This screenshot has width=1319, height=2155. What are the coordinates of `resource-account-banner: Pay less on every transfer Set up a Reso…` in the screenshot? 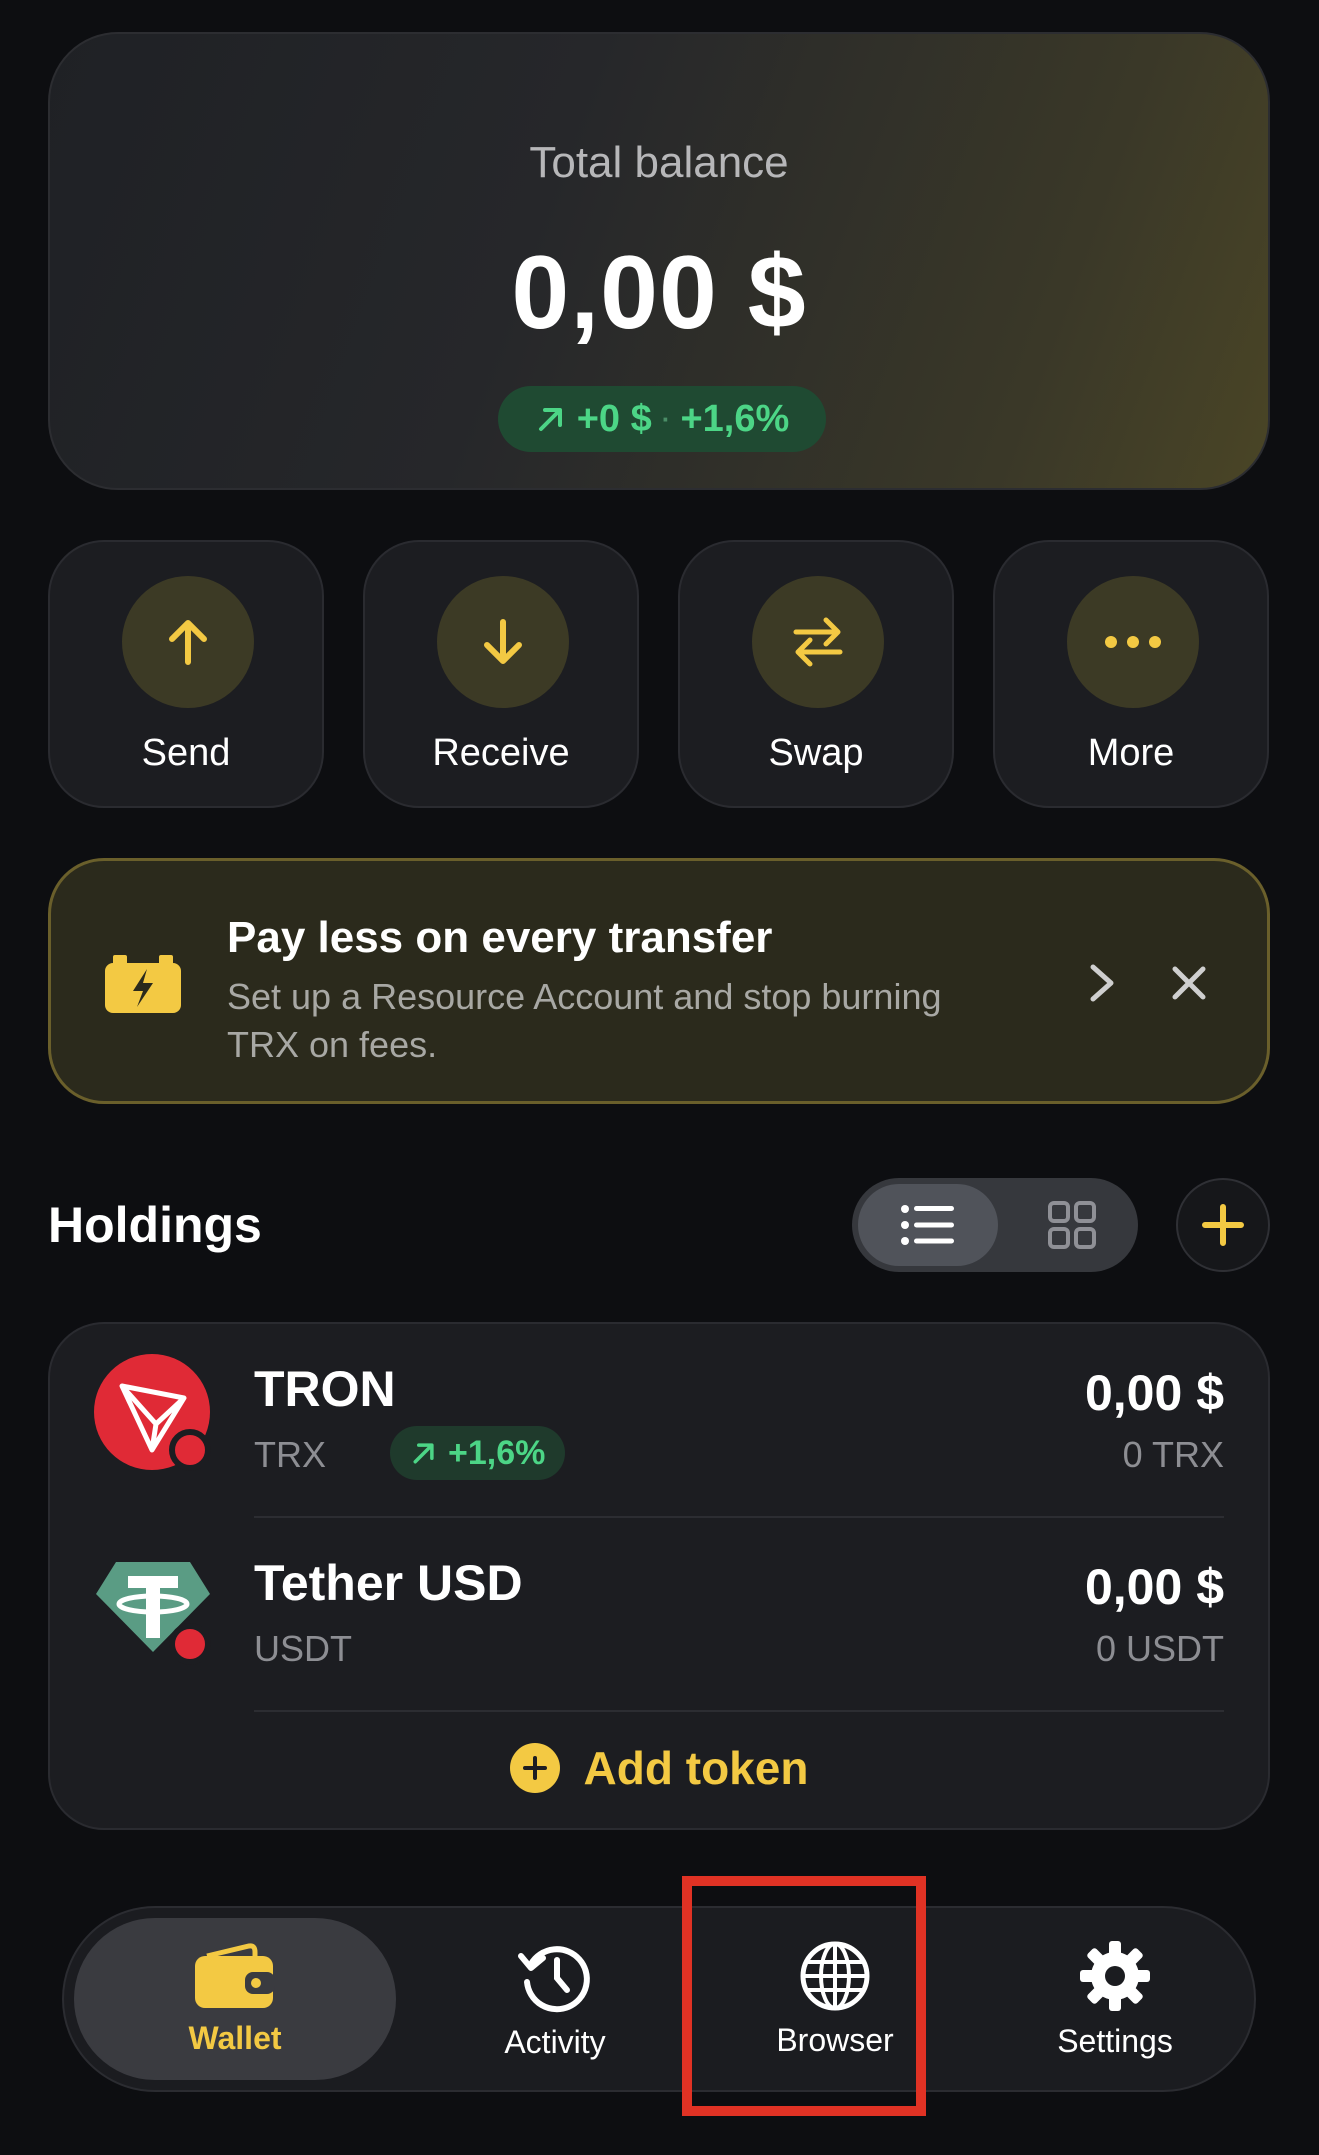 It's located at (659, 981).